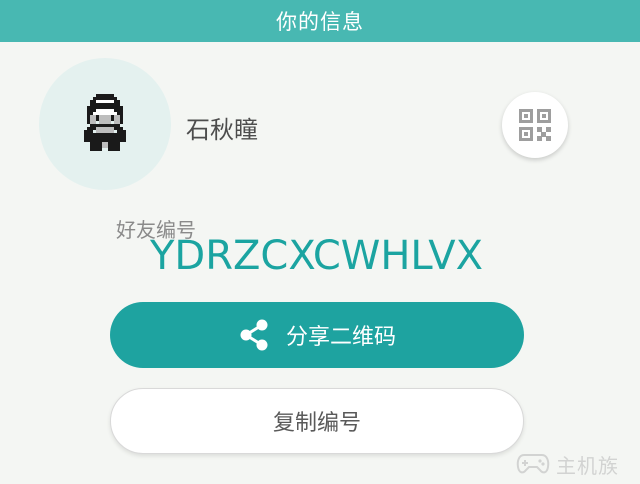  What do you see at coordinates (222, 130) in the screenshot?
I see `user-name: 石秋瞳` at bounding box center [222, 130].